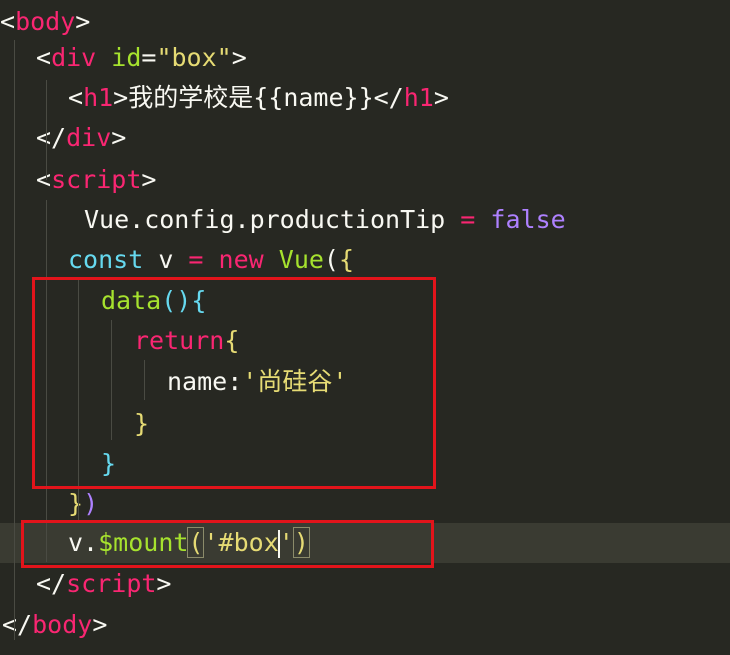  I want to click on code-token: Vue.config.productionTip, so click(272, 219).